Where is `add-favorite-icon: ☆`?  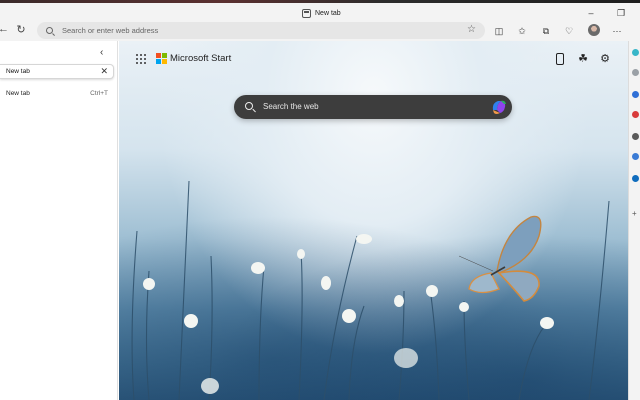 add-favorite-icon: ☆ is located at coordinates (471, 29).